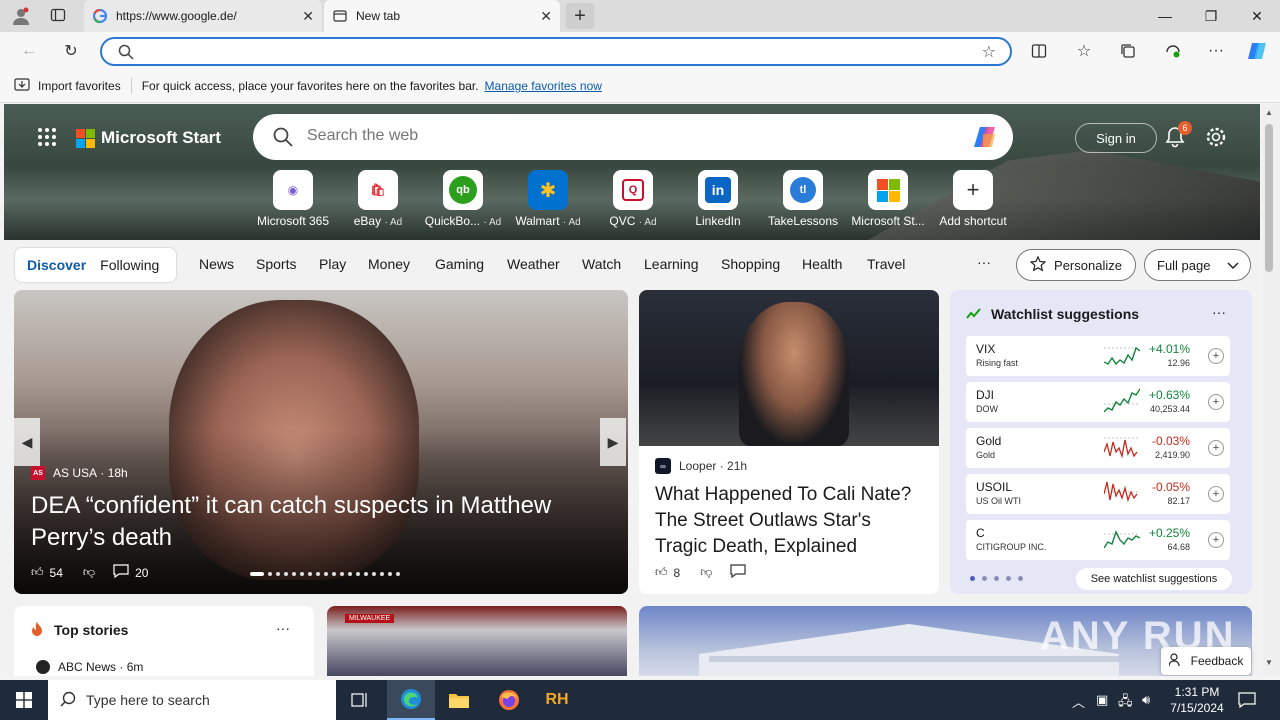 This screenshot has height=720, width=1280. What do you see at coordinates (1154, 579) in the screenshot?
I see `see-watchlist-button: See watchlist suggestions` at bounding box center [1154, 579].